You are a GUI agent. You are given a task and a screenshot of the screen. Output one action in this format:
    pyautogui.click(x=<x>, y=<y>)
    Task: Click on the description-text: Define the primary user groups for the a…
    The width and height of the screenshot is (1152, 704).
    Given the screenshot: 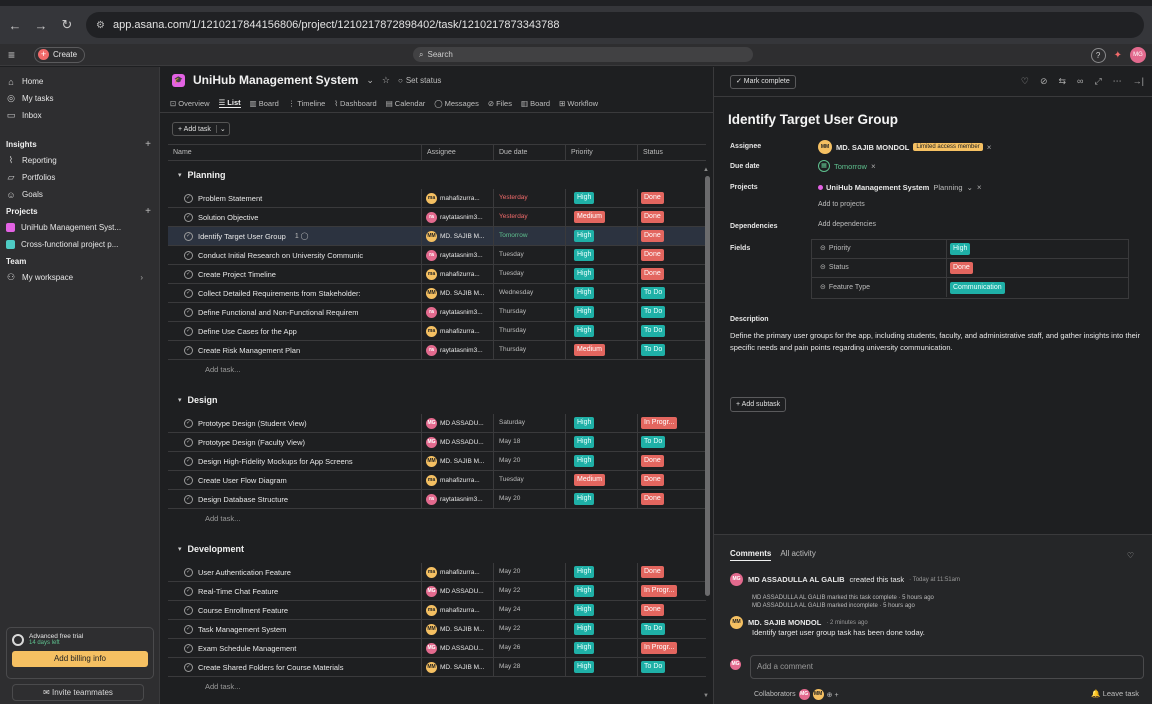 What is the action you would take?
    pyautogui.click(x=937, y=342)
    